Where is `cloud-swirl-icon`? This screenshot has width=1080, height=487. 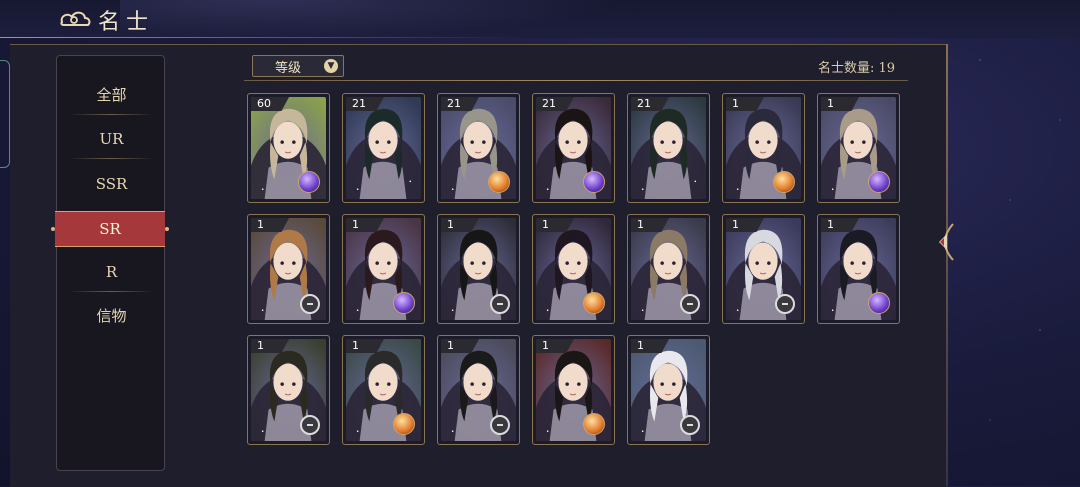
cloud-swirl-icon is located at coordinates (75, 18).